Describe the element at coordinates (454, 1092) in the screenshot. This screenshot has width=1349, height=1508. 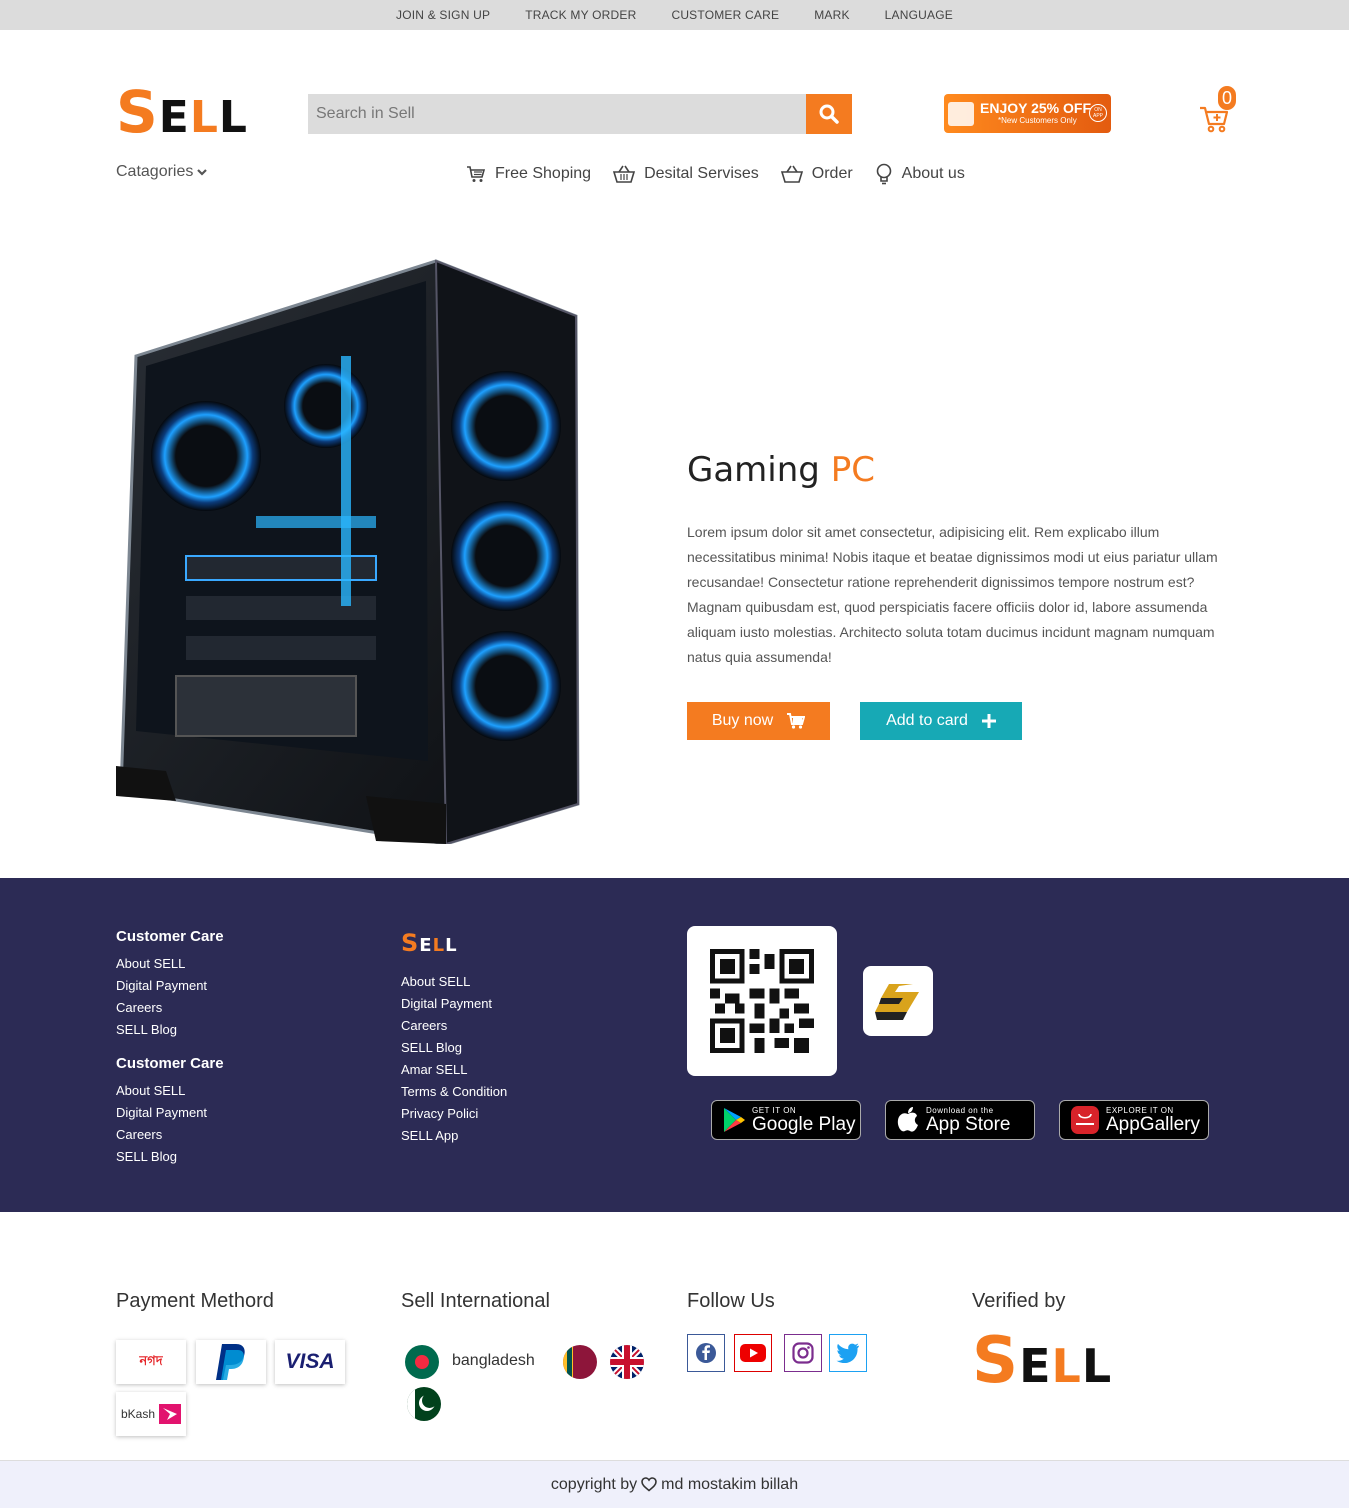
I see `footer-link: Terms & Condition` at that location.